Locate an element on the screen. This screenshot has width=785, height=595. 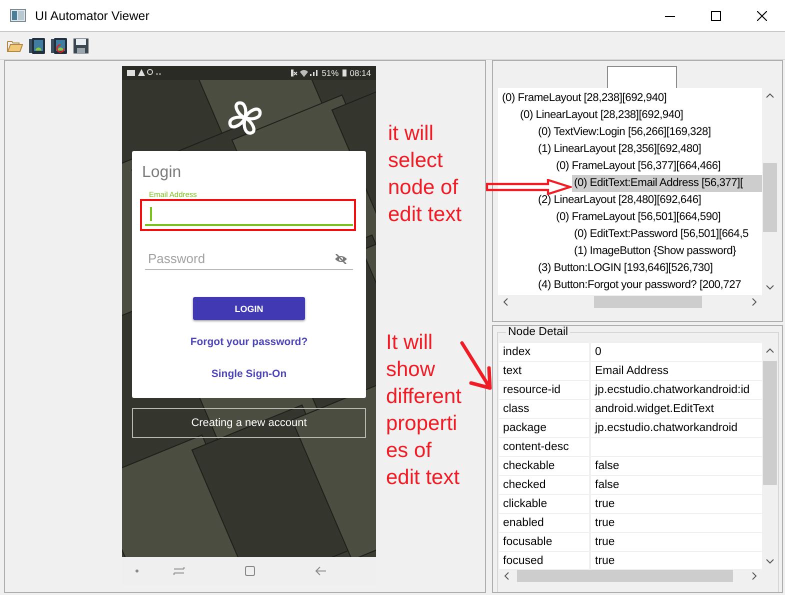
app-icon is located at coordinates (18, 15).